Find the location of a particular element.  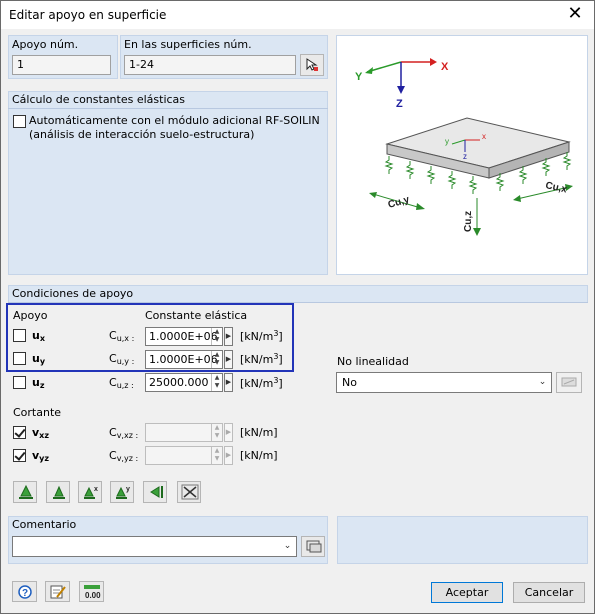

cvyz-input: ▲ ▼ is located at coordinates (184, 455).